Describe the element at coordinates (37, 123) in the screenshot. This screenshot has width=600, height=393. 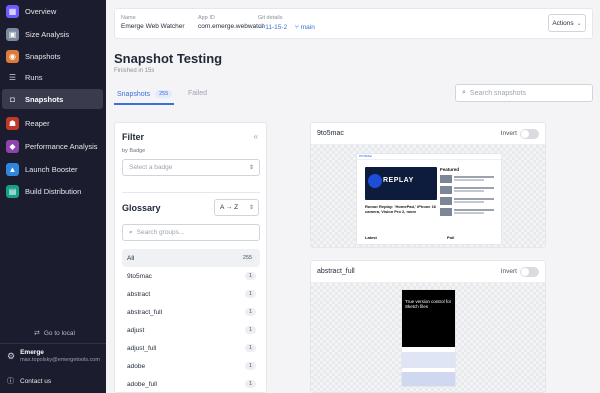
I see `sidebar-item-label: Reaper` at that location.